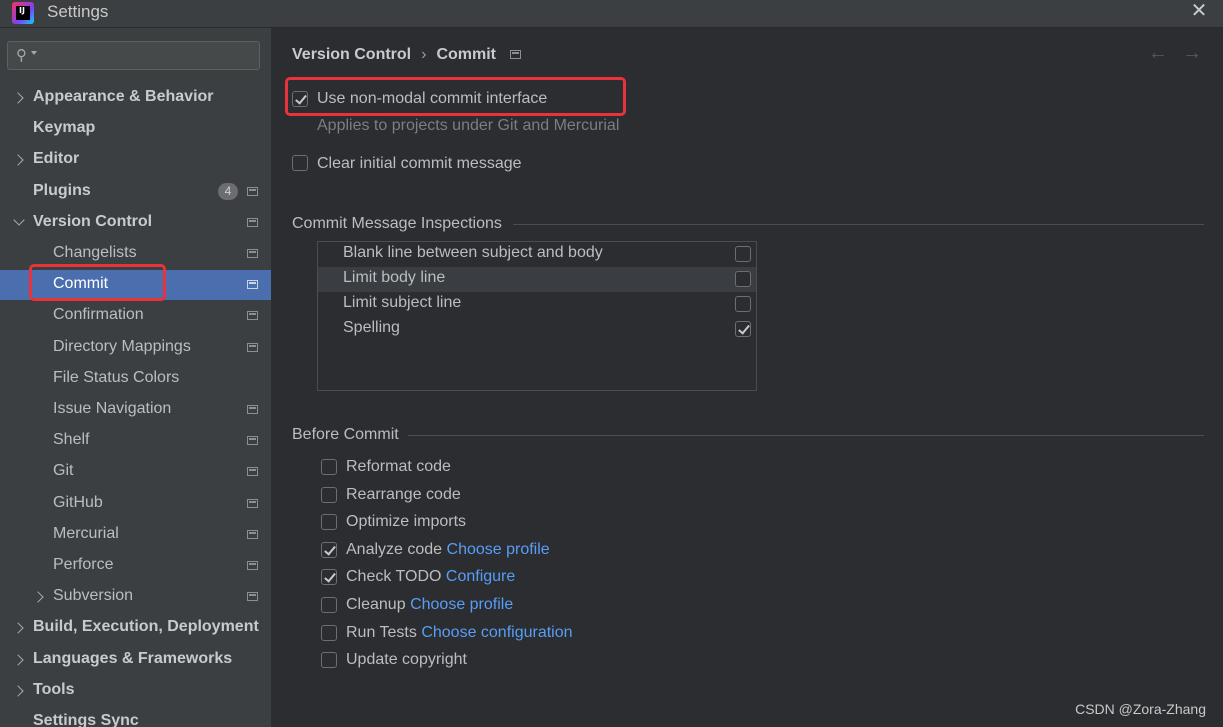 The height and width of the screenshot is (727, 1223). Describe the element at coordinates (351, 54) in the screenshot. I see `breadcrumb-parent: Version Control` at that location.